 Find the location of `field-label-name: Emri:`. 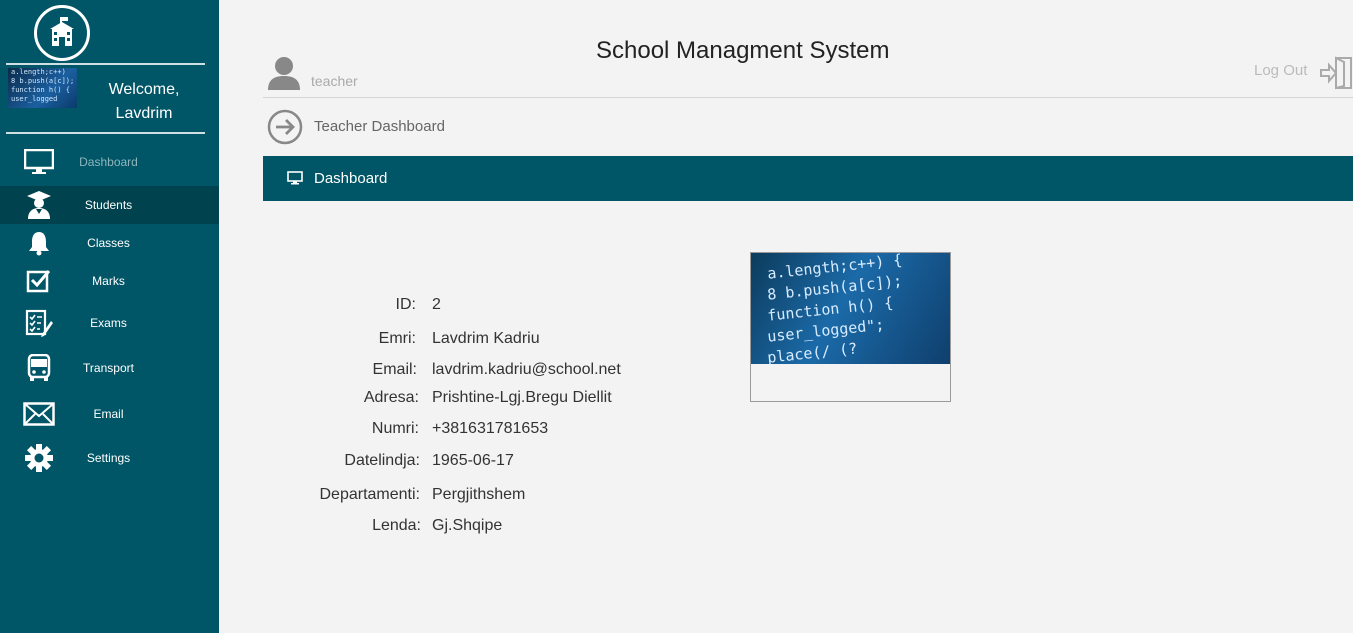

field-label-name: Emri: is located at coordinates (397, 338).